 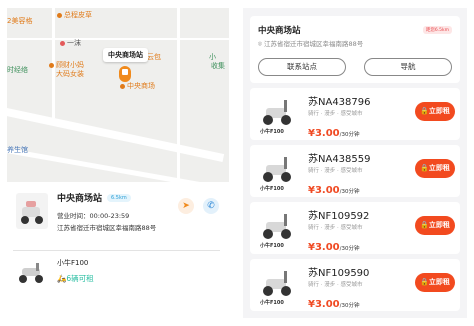 I want to click on hours-value: 00:00-23:59, so click(x=109, y=216).